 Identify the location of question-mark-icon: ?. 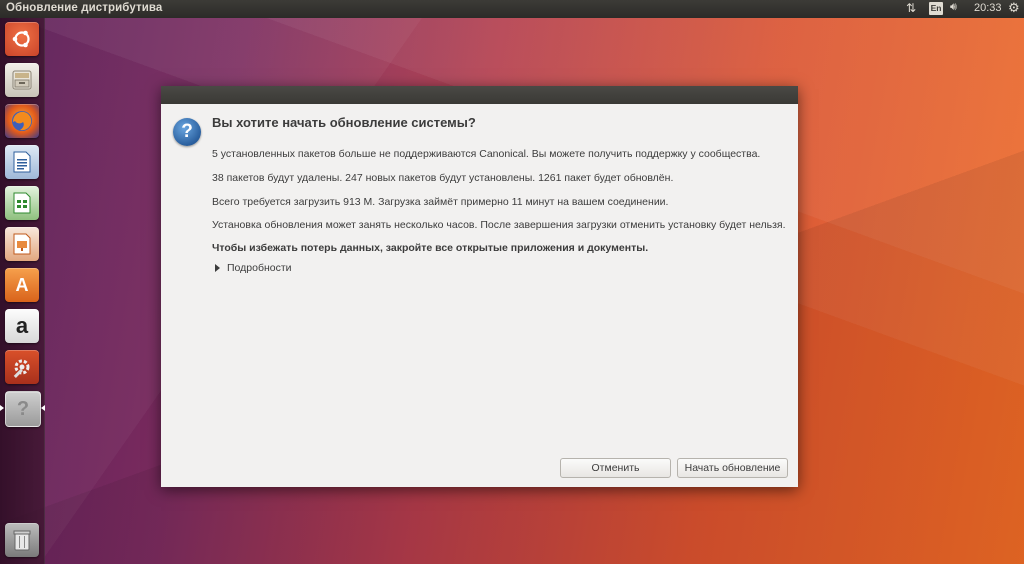
(23, 408).